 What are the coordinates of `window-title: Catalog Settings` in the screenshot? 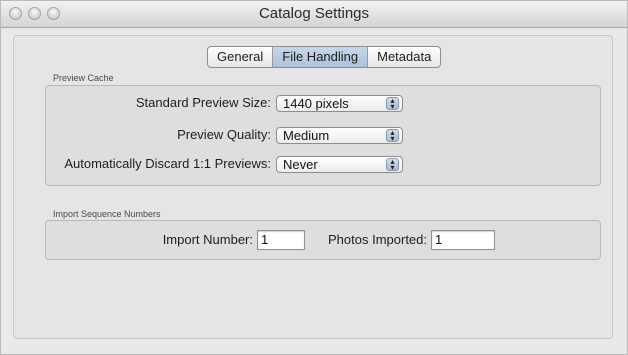 It's located at (314, 13).